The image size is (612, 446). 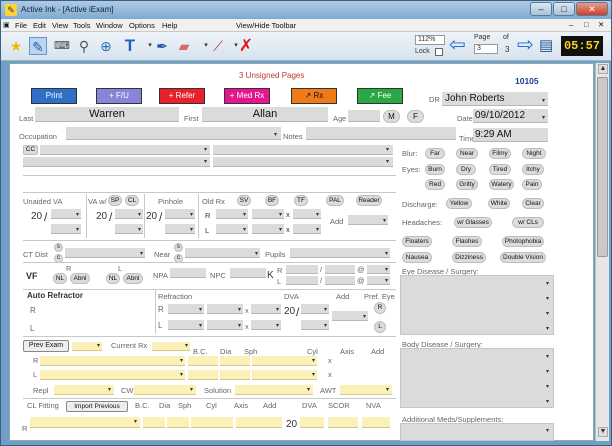 What do you see at coordinates (139, 230) in the screenshot?
I see `va-with-l-dropdown-icon: ▾` at bounding box center [139, 230].